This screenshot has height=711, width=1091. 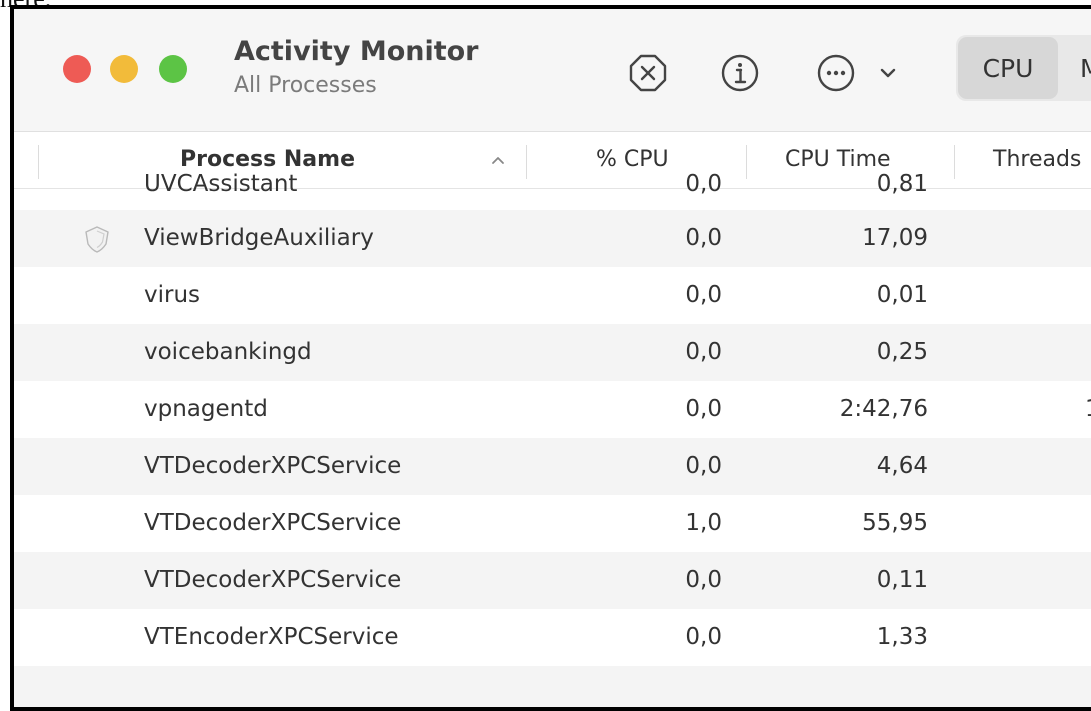 What do you see at coordinates (97, 239) in the screenshot?
I see `shield-icon` at bounding box center [97, 239].